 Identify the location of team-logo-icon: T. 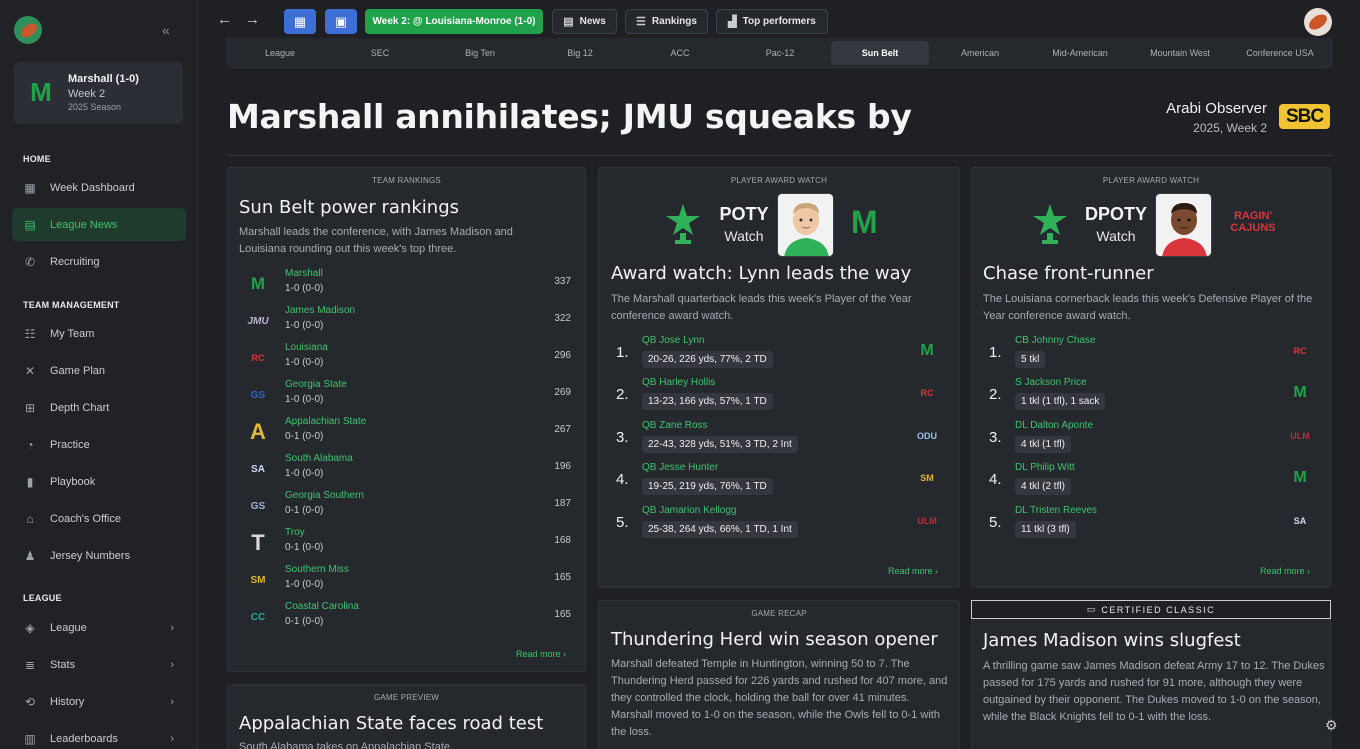
(258, 542).